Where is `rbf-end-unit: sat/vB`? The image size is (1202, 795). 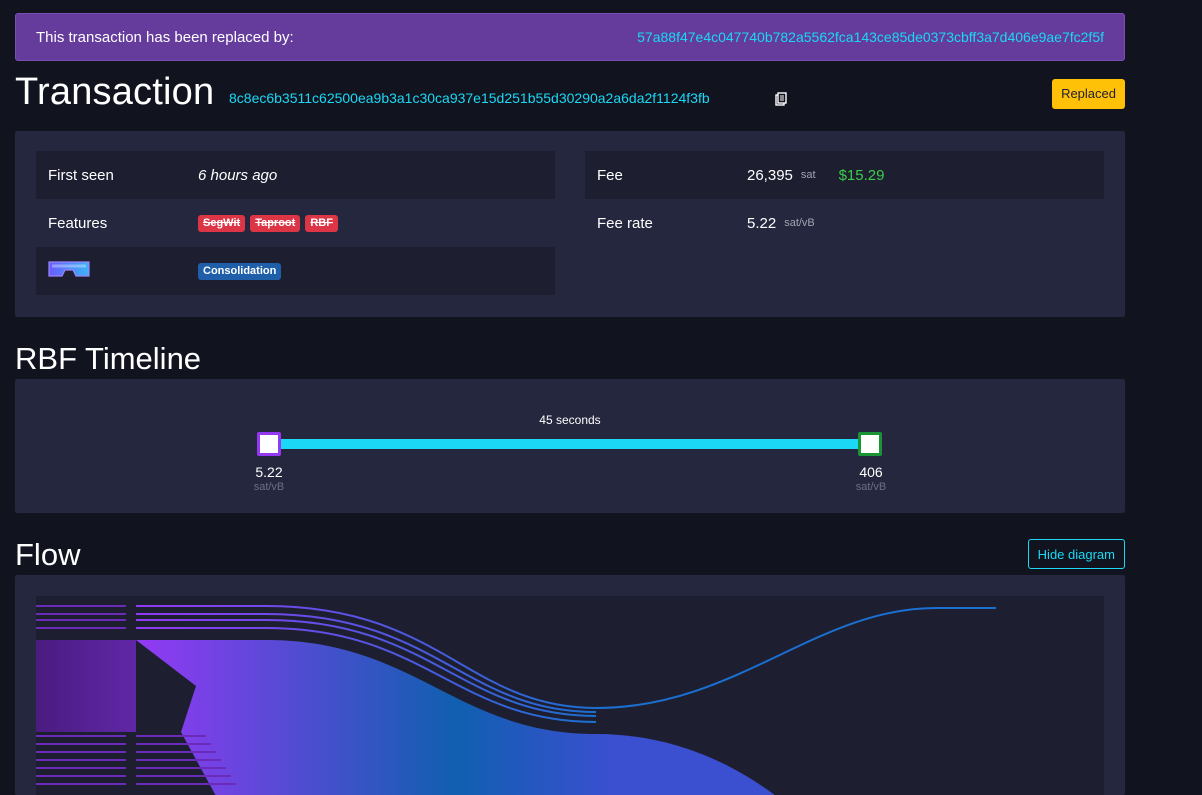
rbf-end-unit: sat/vB is located at coordinates (871, 487).